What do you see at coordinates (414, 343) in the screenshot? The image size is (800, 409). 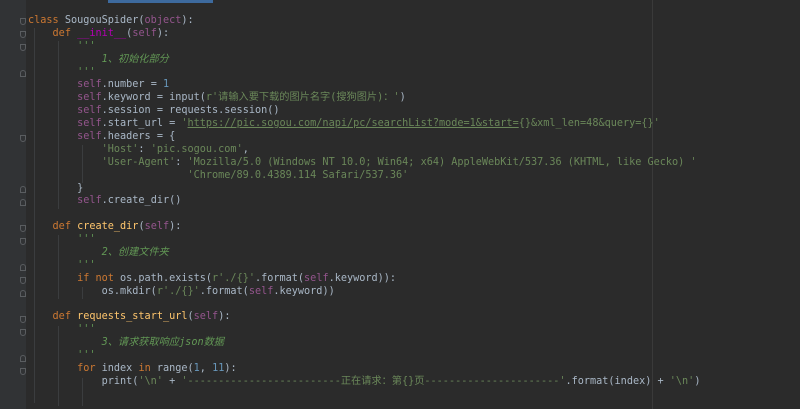 I see `code-line: 3、请求获取响应json数据` at bounding box center [414, 343].